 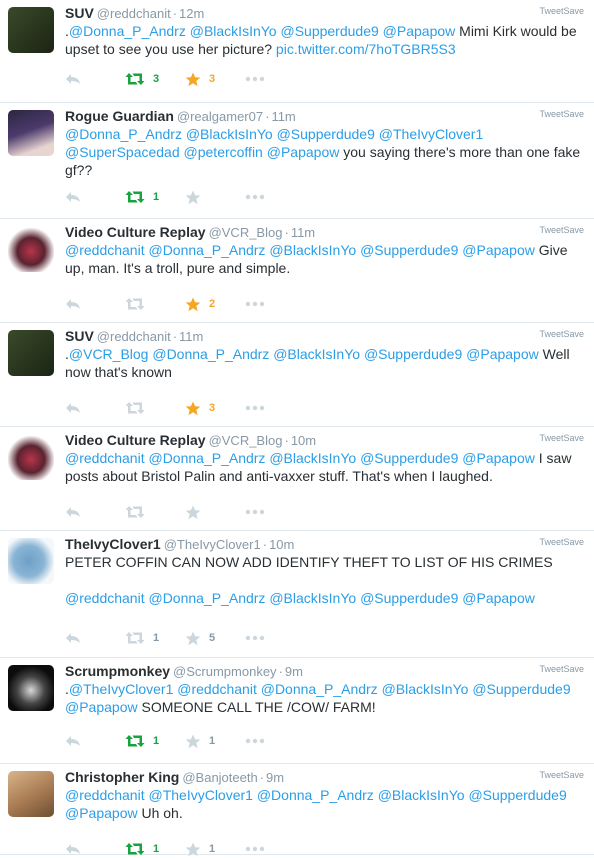 What do you see at coordinates (223, 152) in the screenshot?
I see `mention-link: @petercoffin` at bounding box center [223, 152].